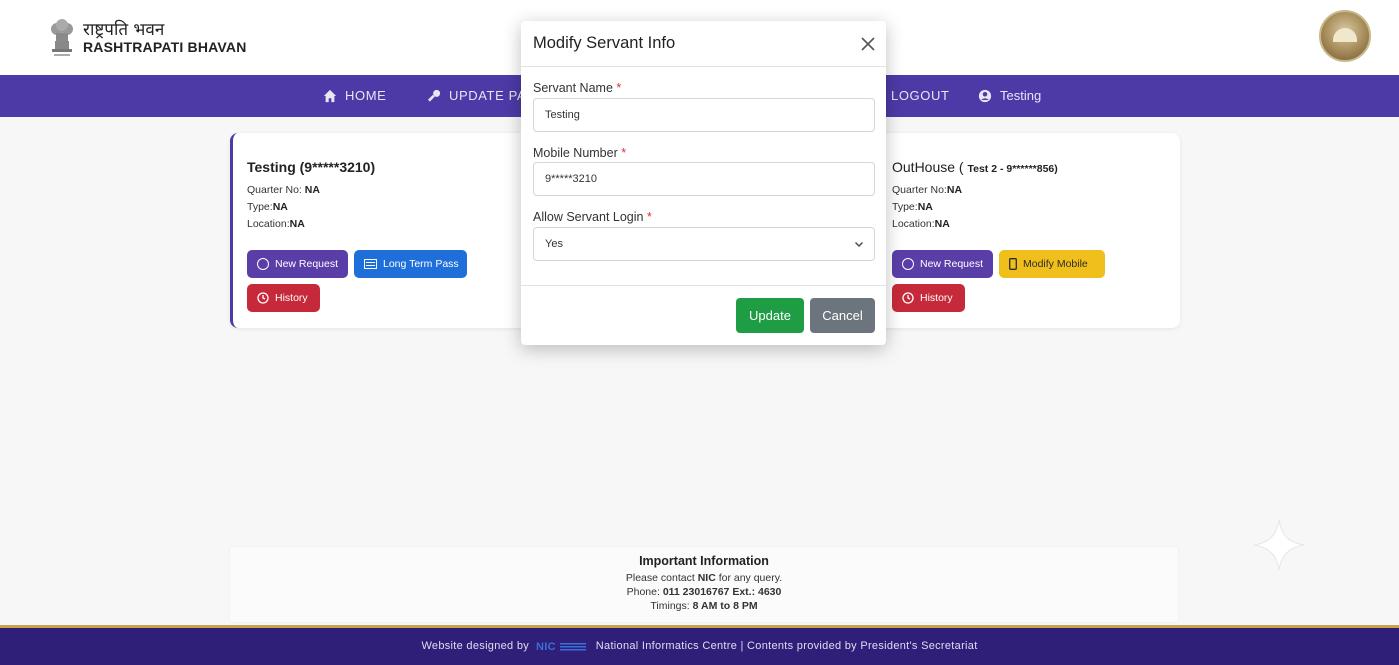 The image size is (1399, 665). What do you see at coordinates (868, 44) in the screenshot?
I see `close-icon` at bounding box center [868, 44].